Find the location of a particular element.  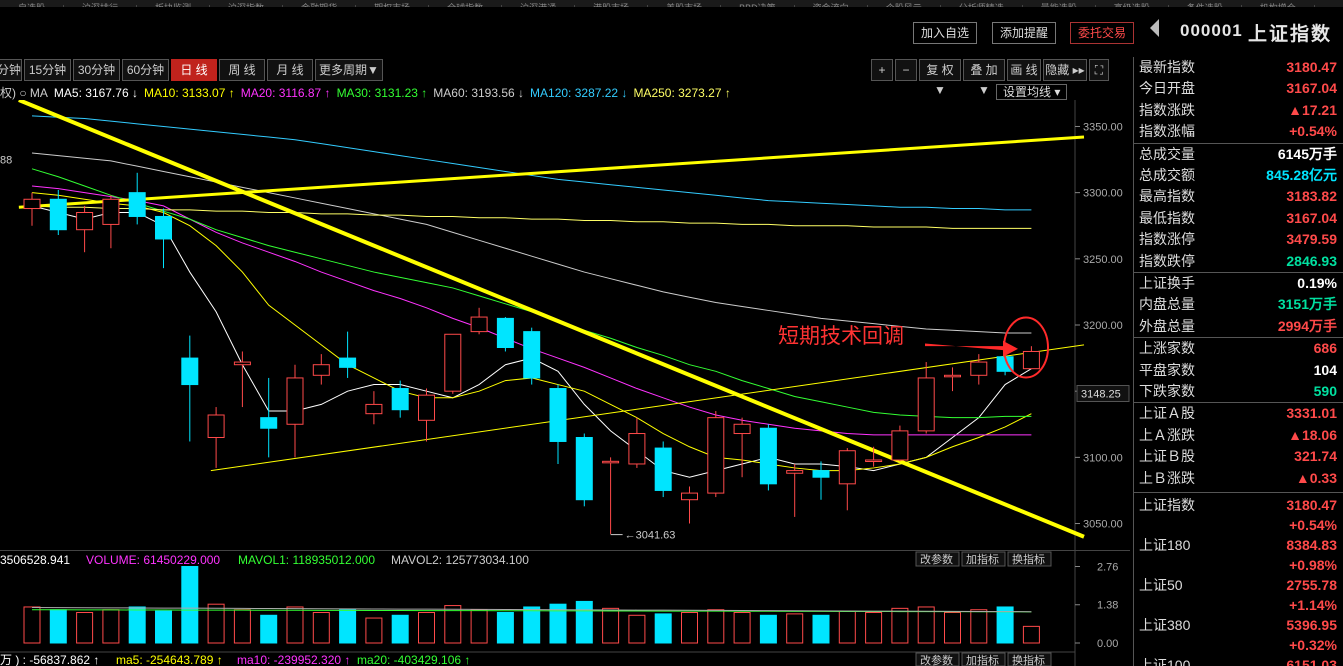

period-tab: 日 线 is located at coordinates (194, 70).